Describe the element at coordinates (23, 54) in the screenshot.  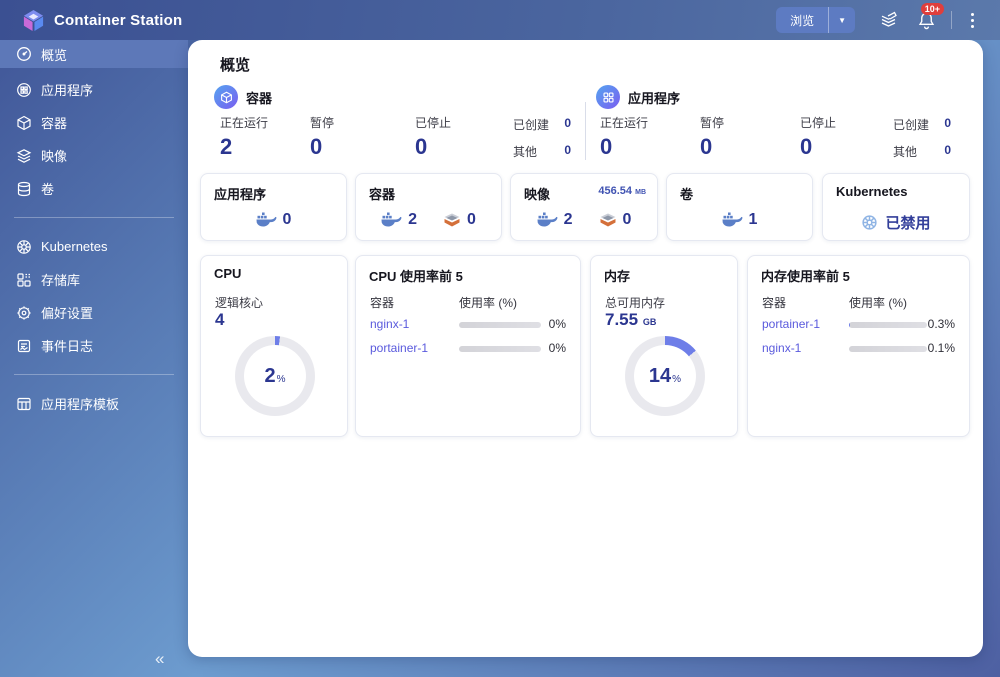
I see `gauge-icon` at that location.